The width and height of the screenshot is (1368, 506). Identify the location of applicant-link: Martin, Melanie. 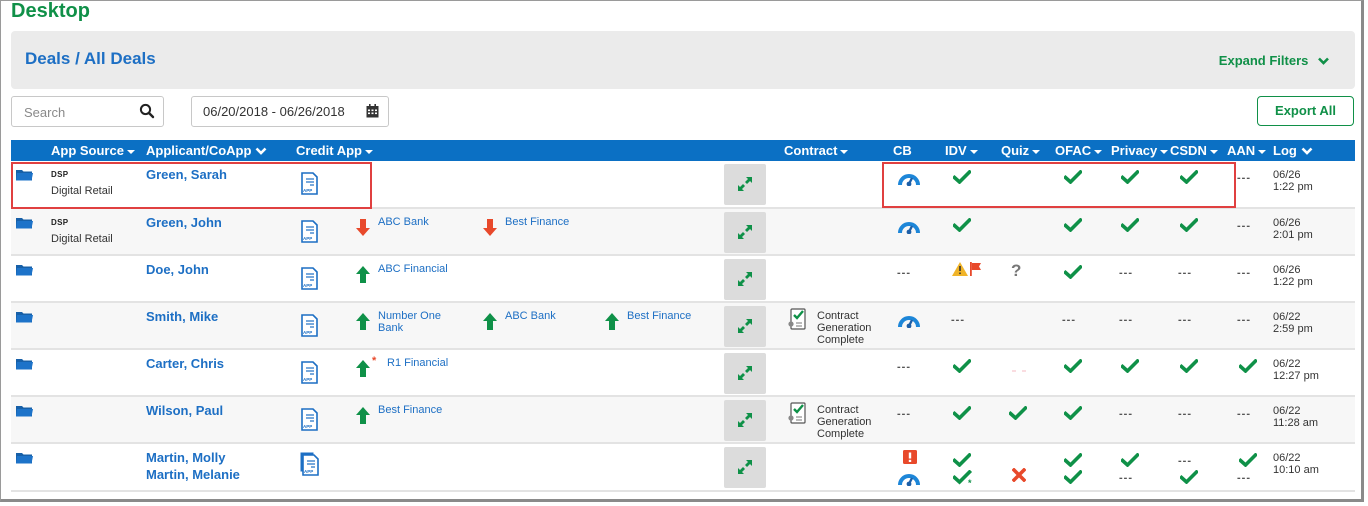
(193, 474).